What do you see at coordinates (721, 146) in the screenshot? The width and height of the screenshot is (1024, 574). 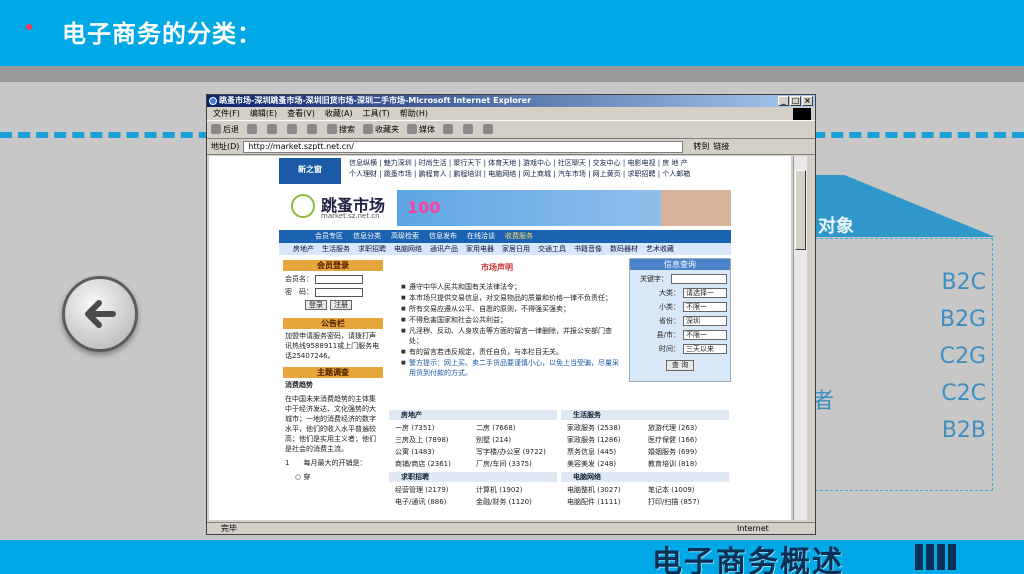 I see `links-button: 链接` at bounding box center [721, 146].